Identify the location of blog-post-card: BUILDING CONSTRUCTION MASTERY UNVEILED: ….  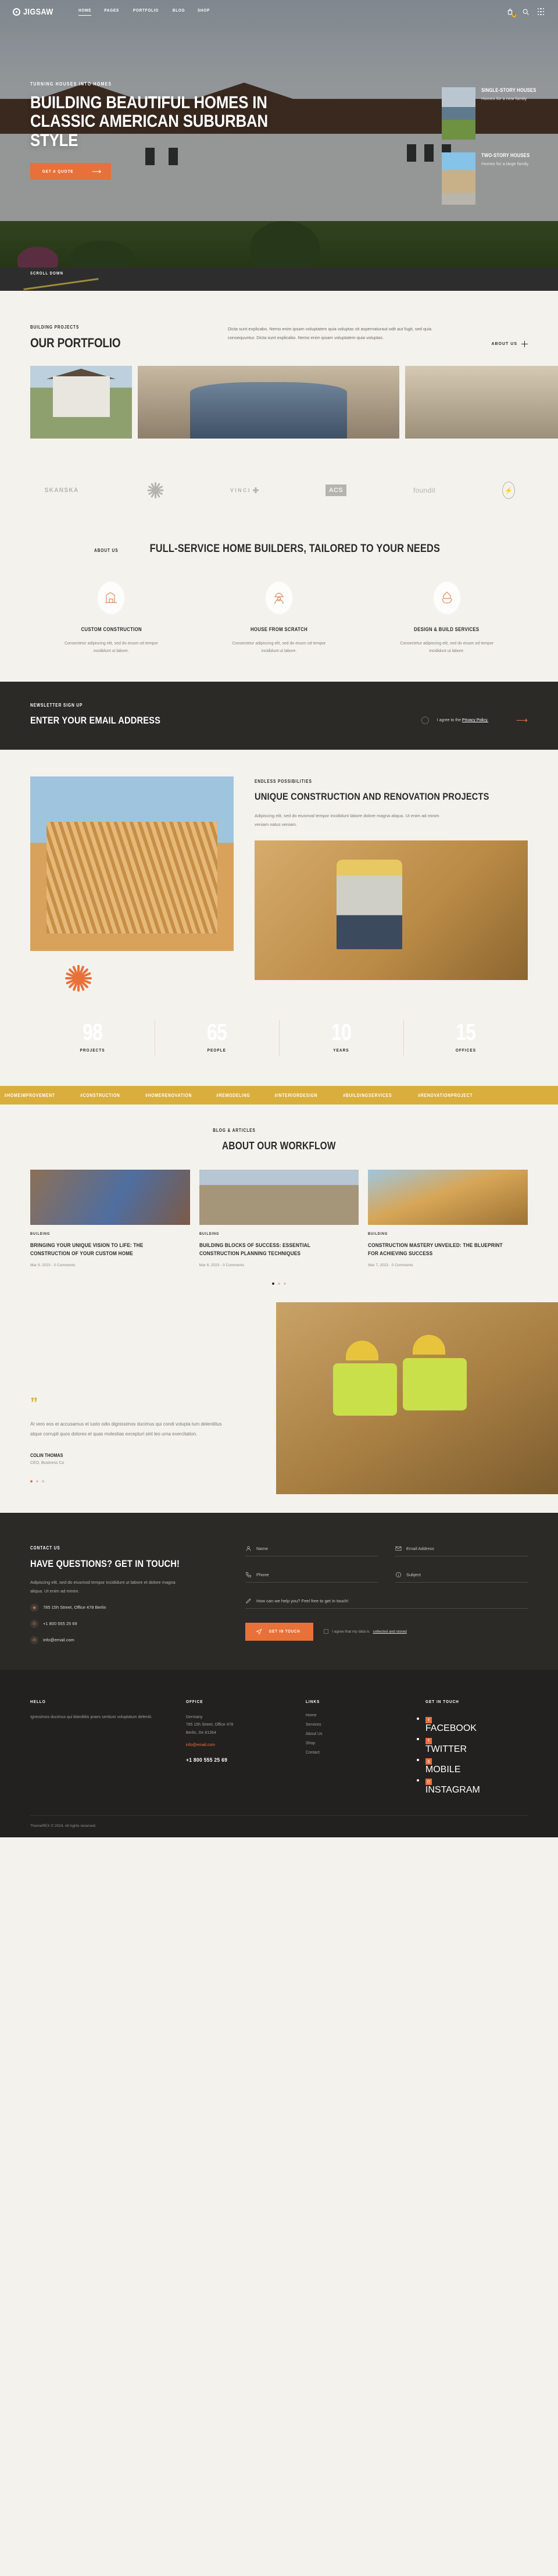
(448, 1218).